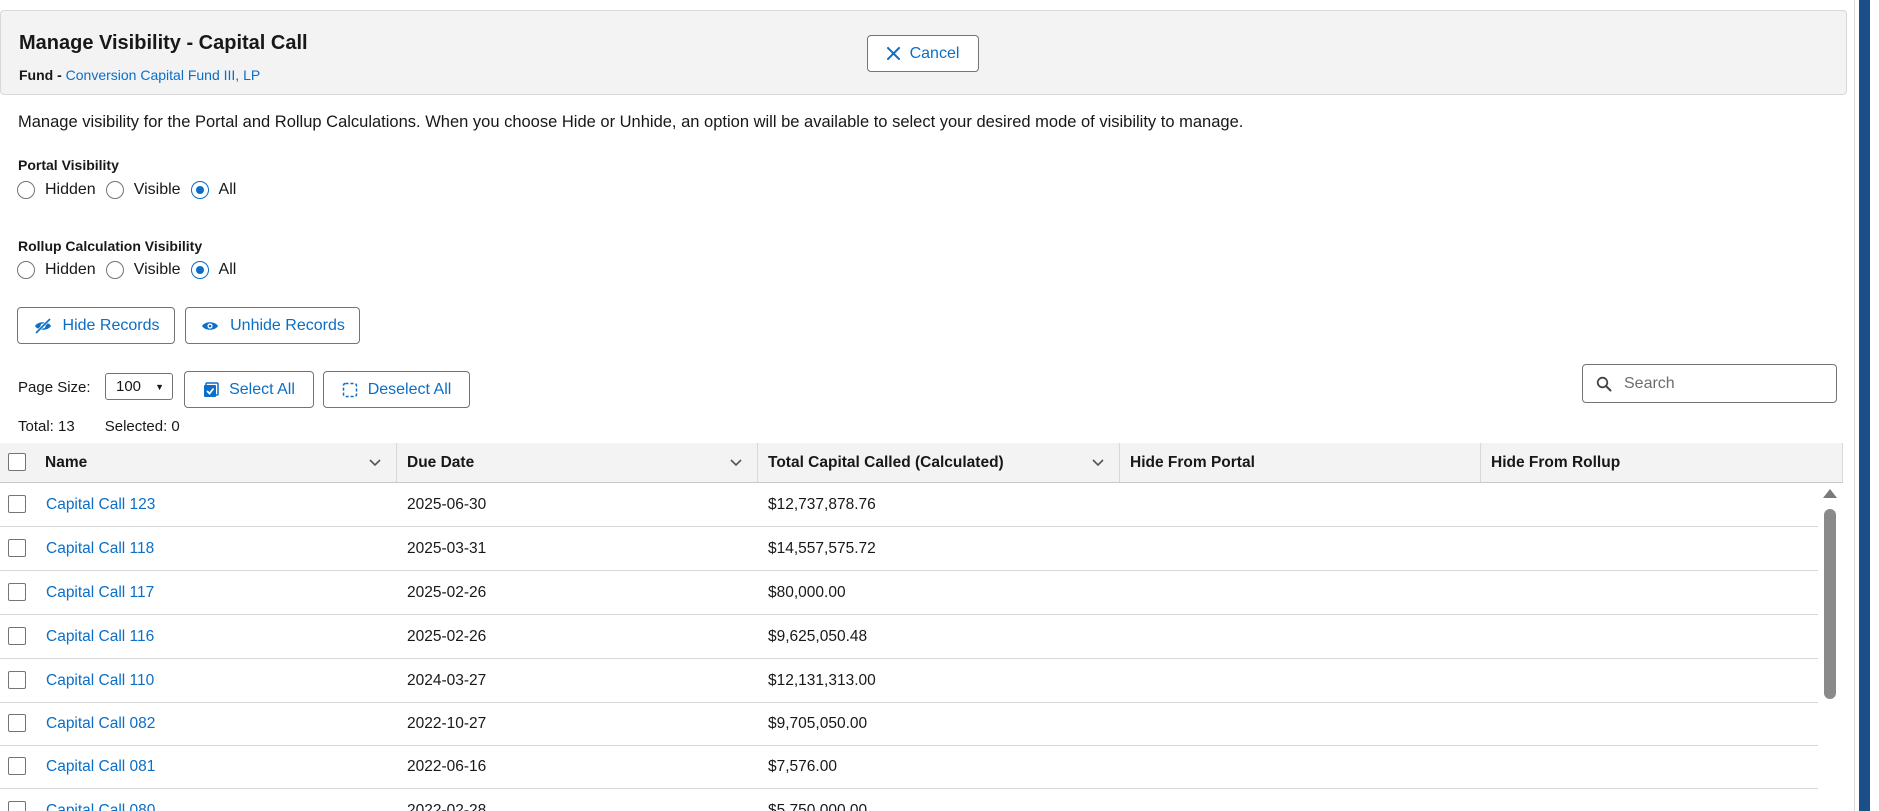 This screenshot has width=1879, height=811. Describe the element at coordinates (577, 462) in the screenshot. I see `column-header-due-date: Due Date` at that location.